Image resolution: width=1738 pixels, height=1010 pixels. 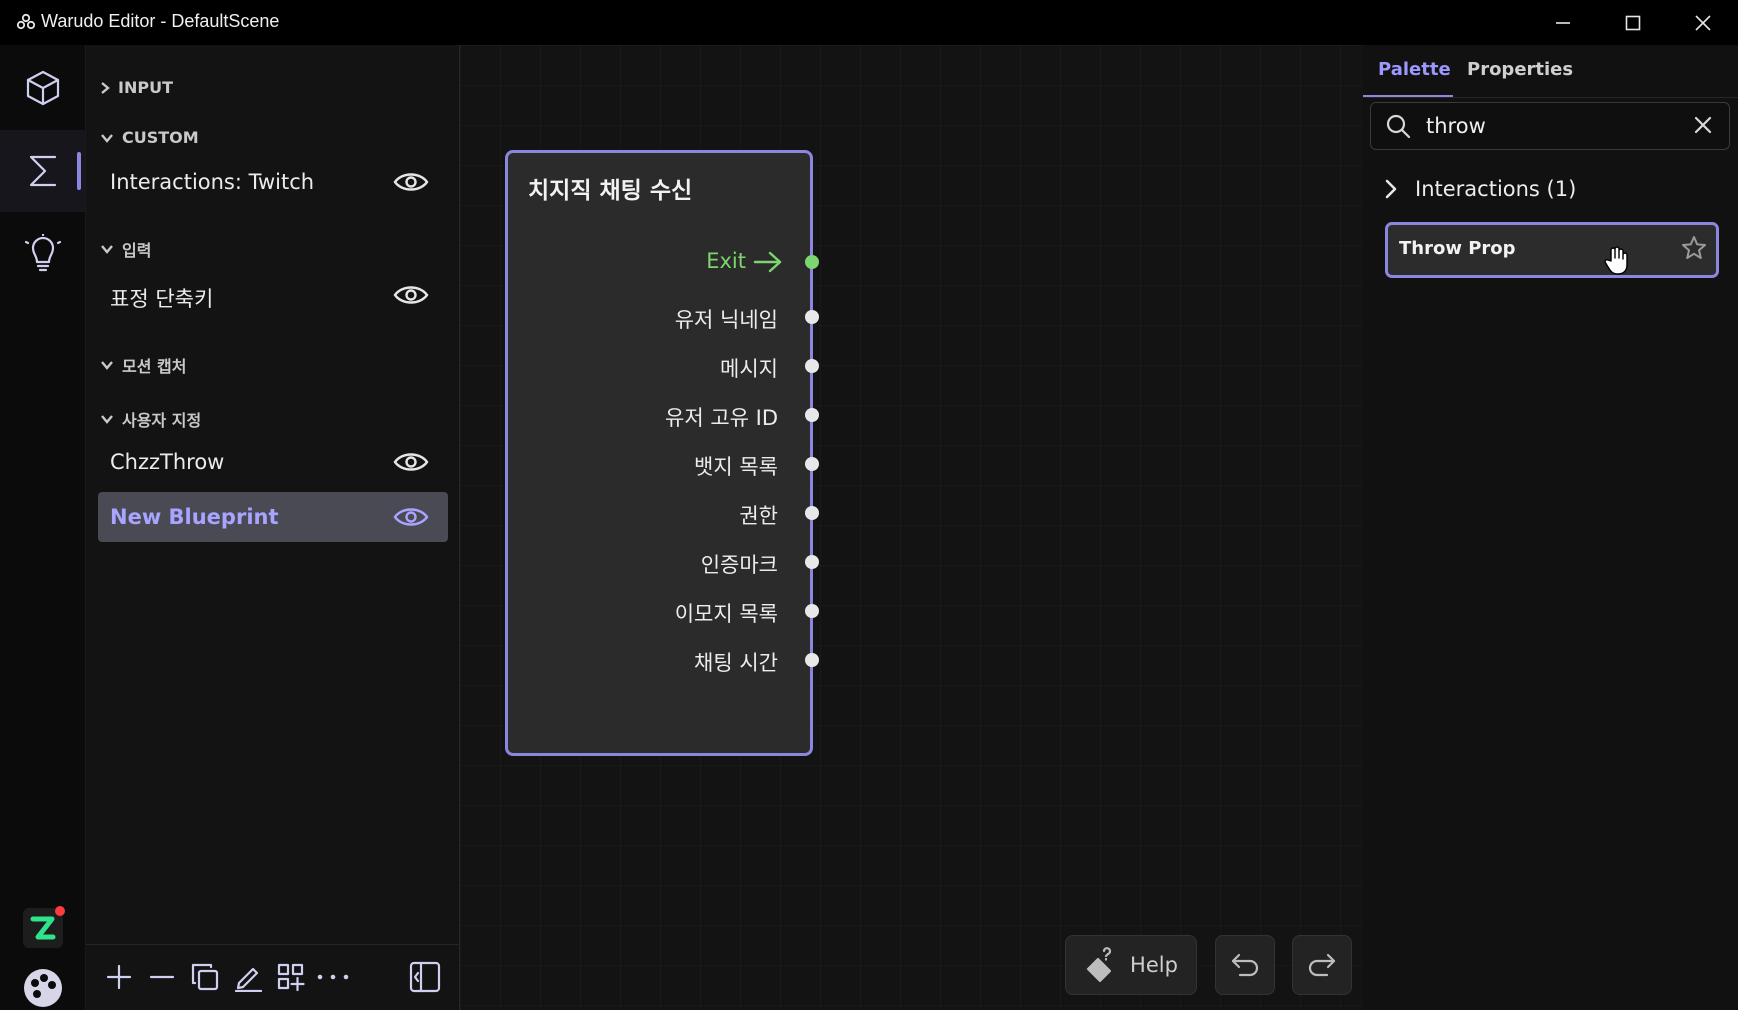 I want to click on minus-icon, so click(x=162, y=977).